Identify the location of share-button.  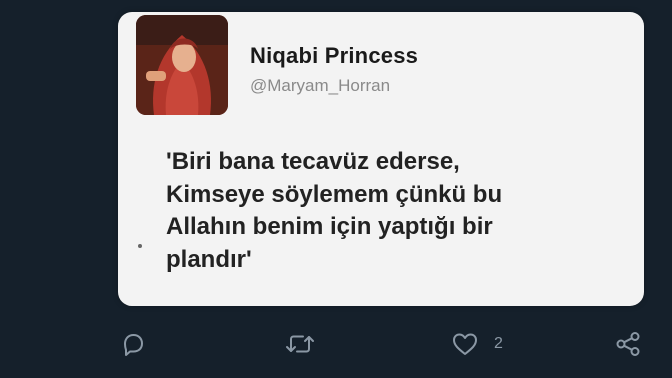
(628, 344).